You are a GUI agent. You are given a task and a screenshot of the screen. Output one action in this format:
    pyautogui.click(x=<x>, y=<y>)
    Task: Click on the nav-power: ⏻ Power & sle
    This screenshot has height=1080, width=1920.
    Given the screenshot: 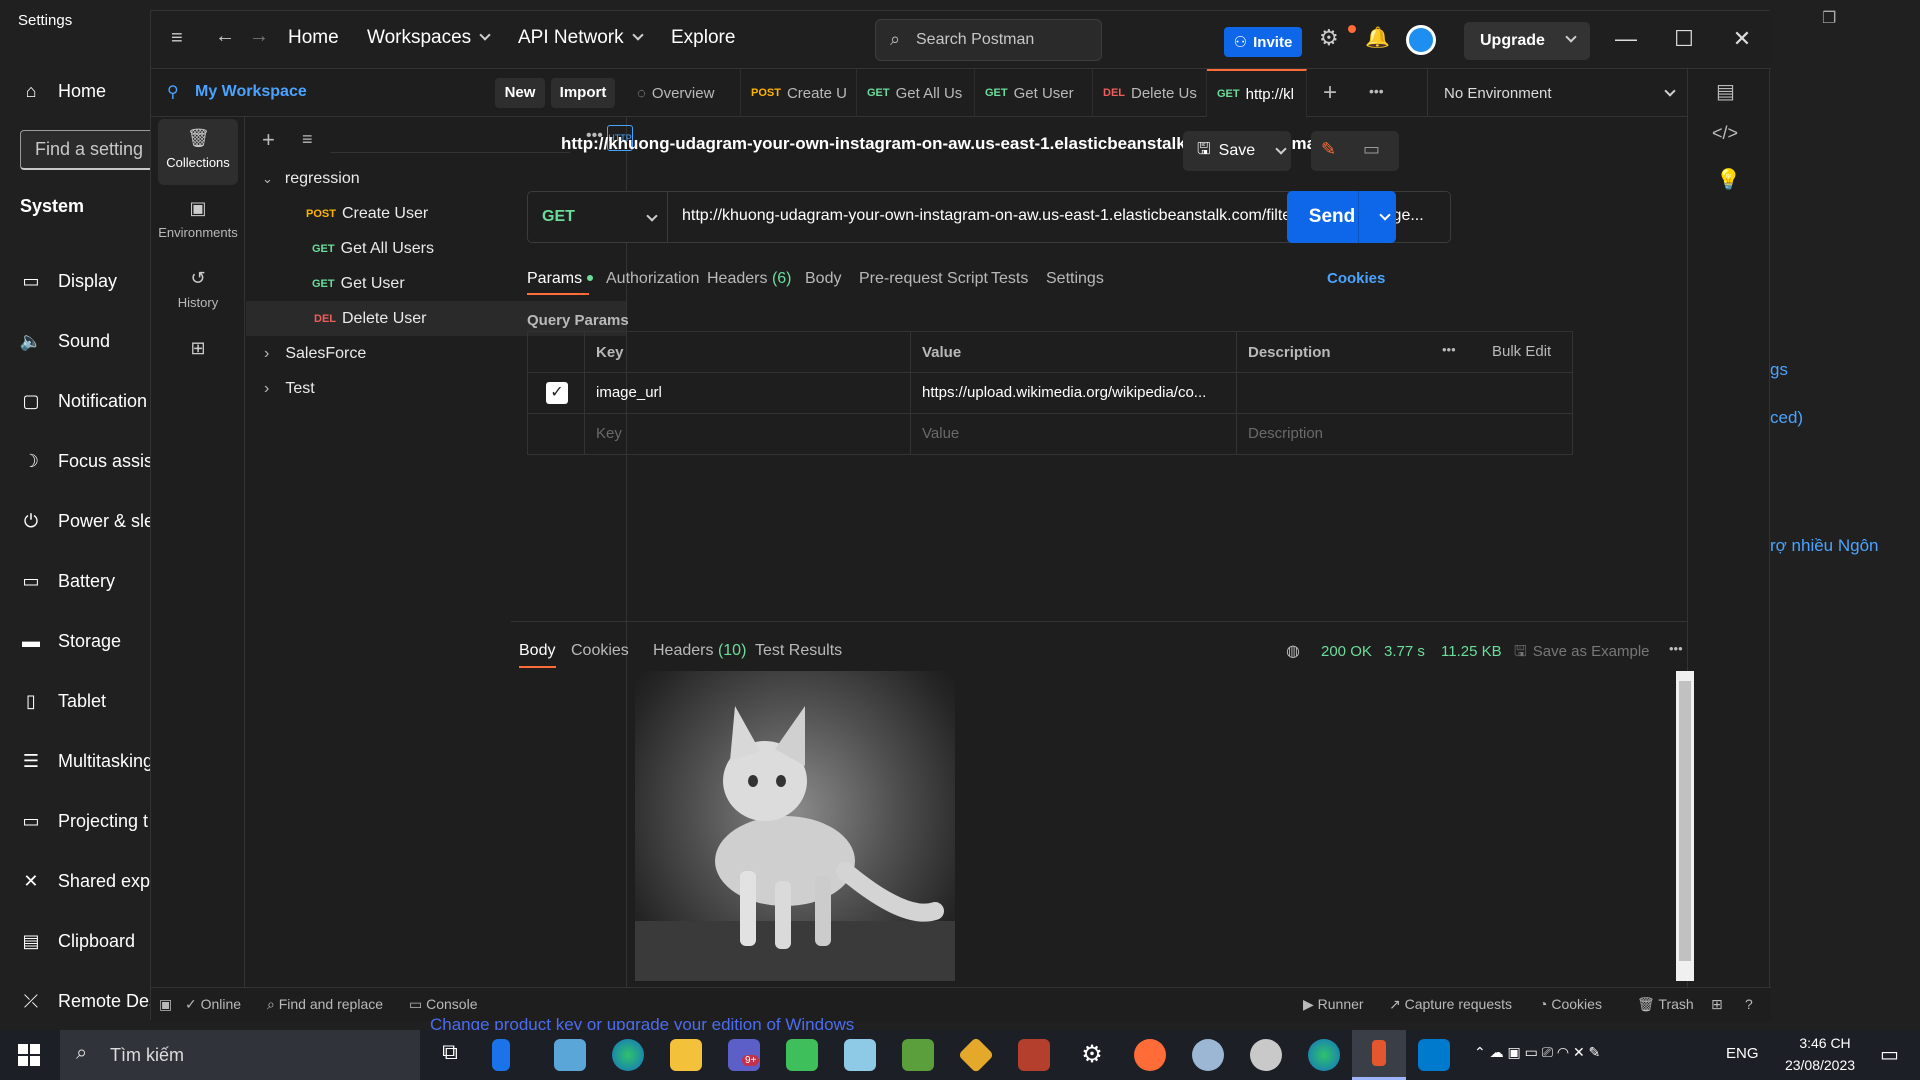 What is the action you would take?
    pyautogui.click(x=80, y=521)
    